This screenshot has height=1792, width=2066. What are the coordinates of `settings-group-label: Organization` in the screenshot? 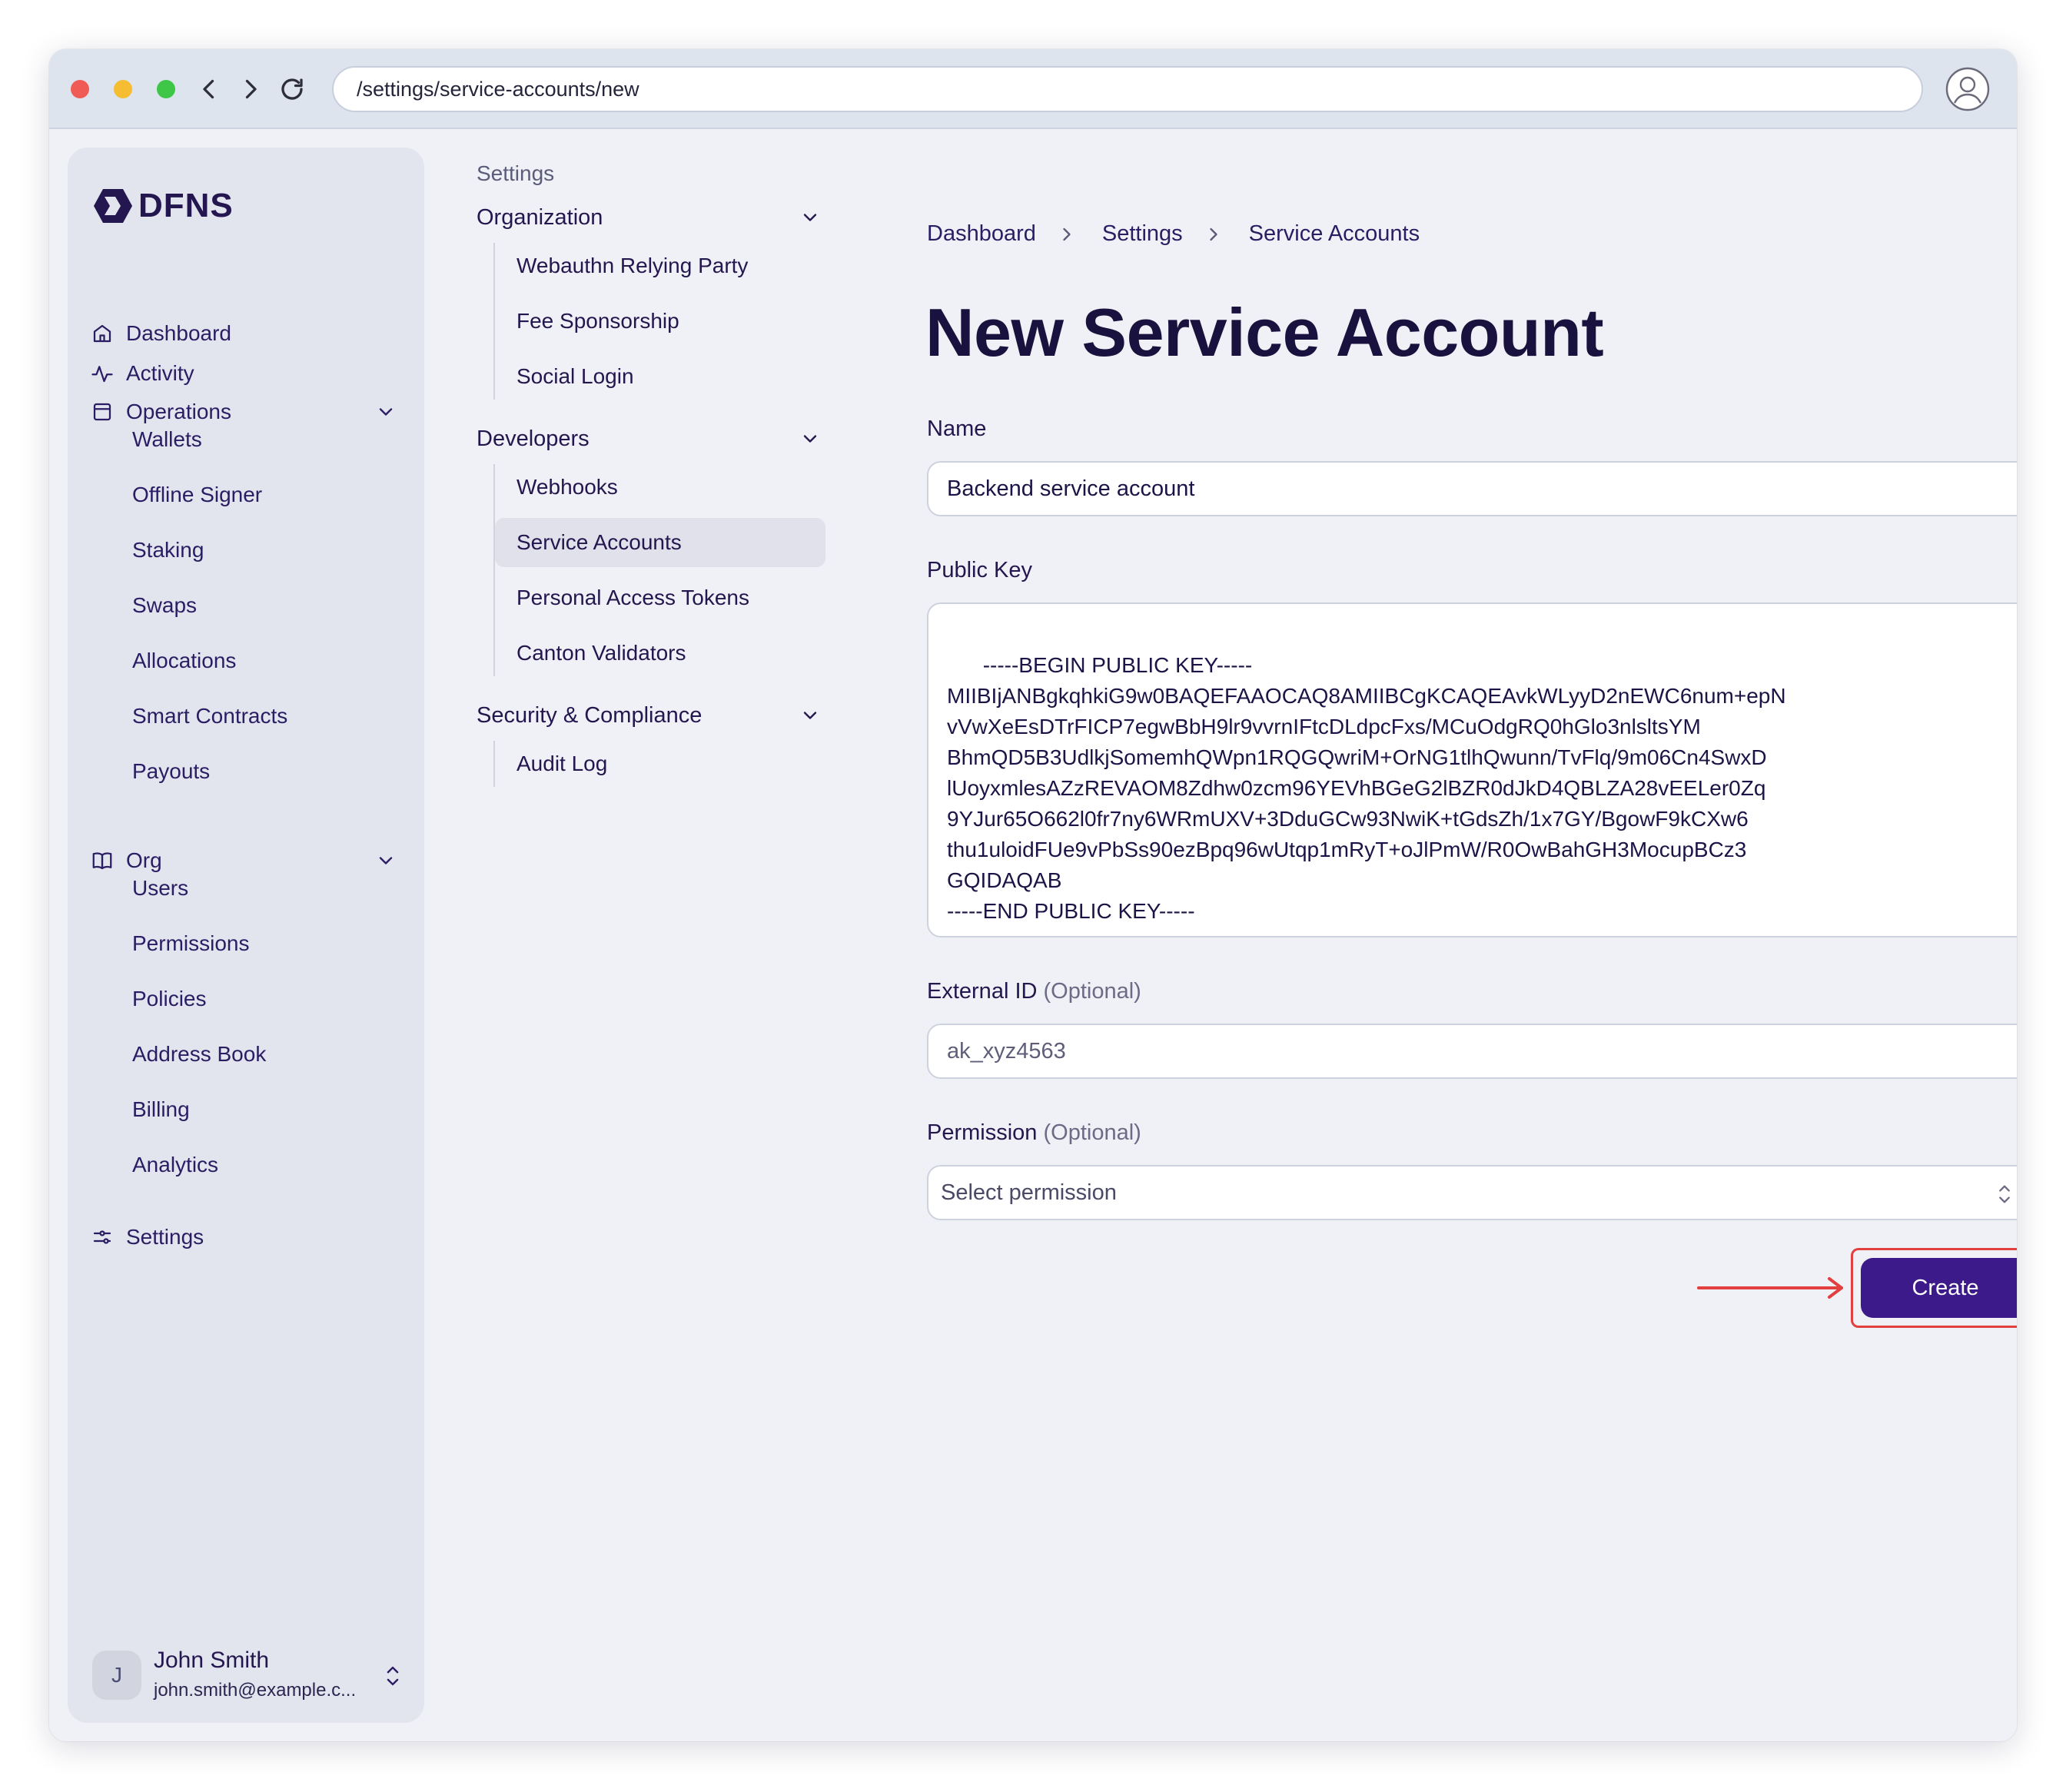 It's located at (540, 217).